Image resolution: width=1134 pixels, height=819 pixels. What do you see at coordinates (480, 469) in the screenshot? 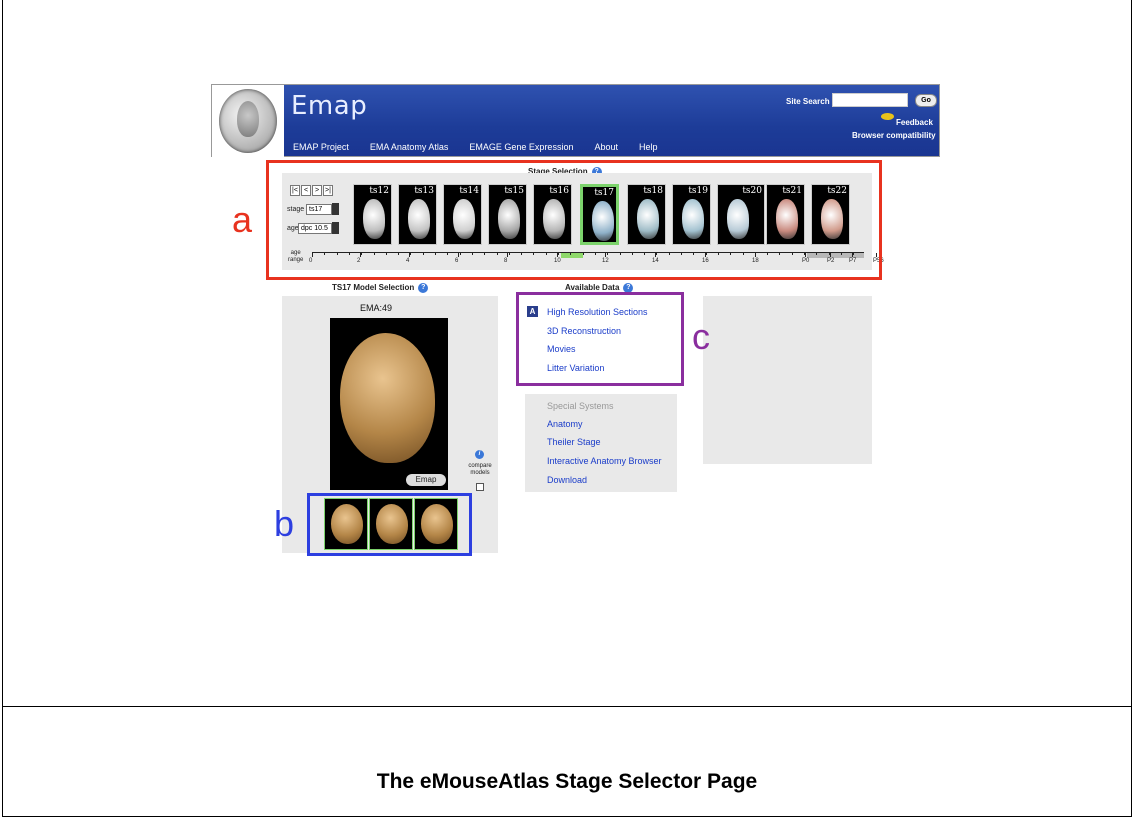
I see `compare-models-label: compare models` at bounding box center [480, 469].